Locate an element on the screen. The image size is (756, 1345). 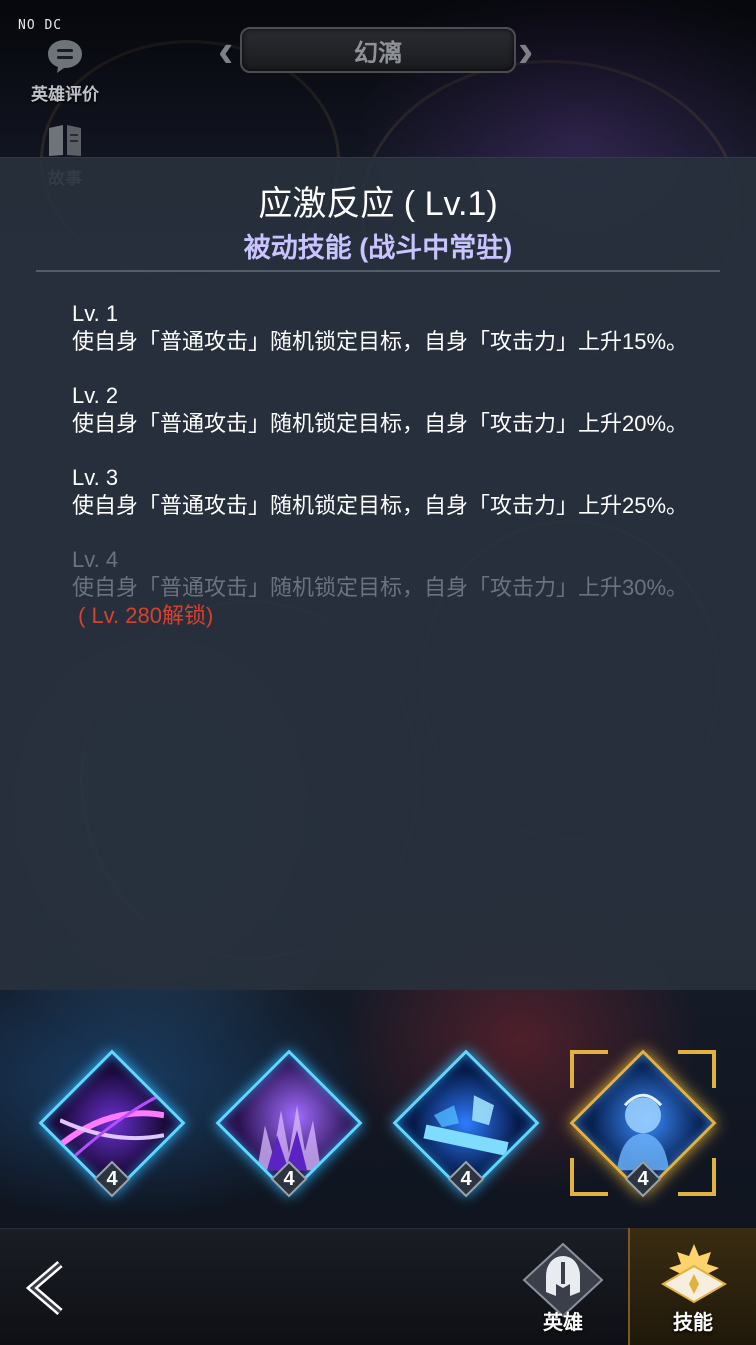
next-hero-arrow: › is located at coordinates (528, 51).